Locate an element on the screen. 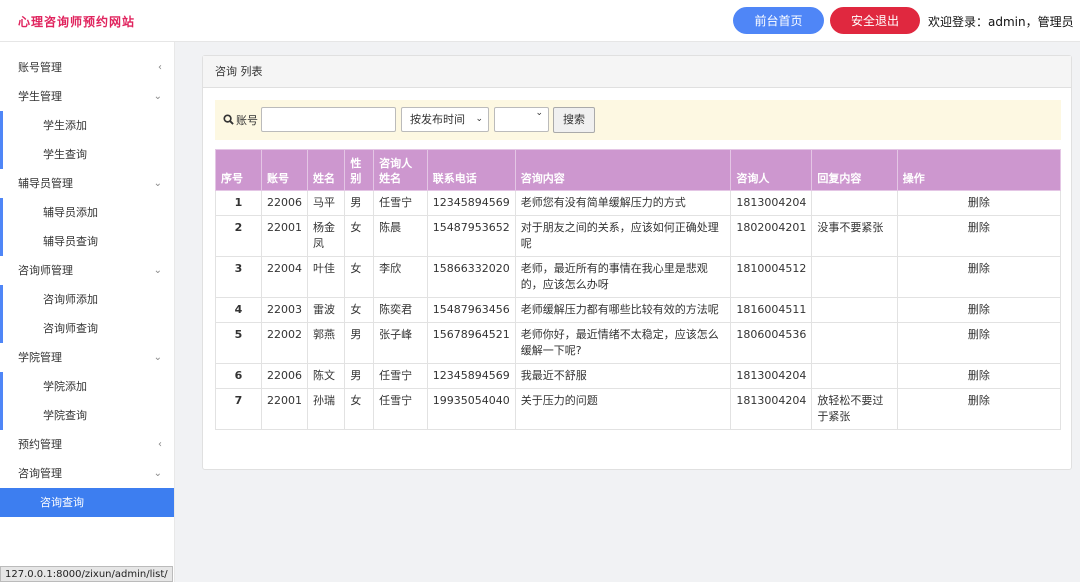 This screenshot has height=582, width=1080. sidebar-item-label: 咨询师添加 is located at coordinates (70, 299).